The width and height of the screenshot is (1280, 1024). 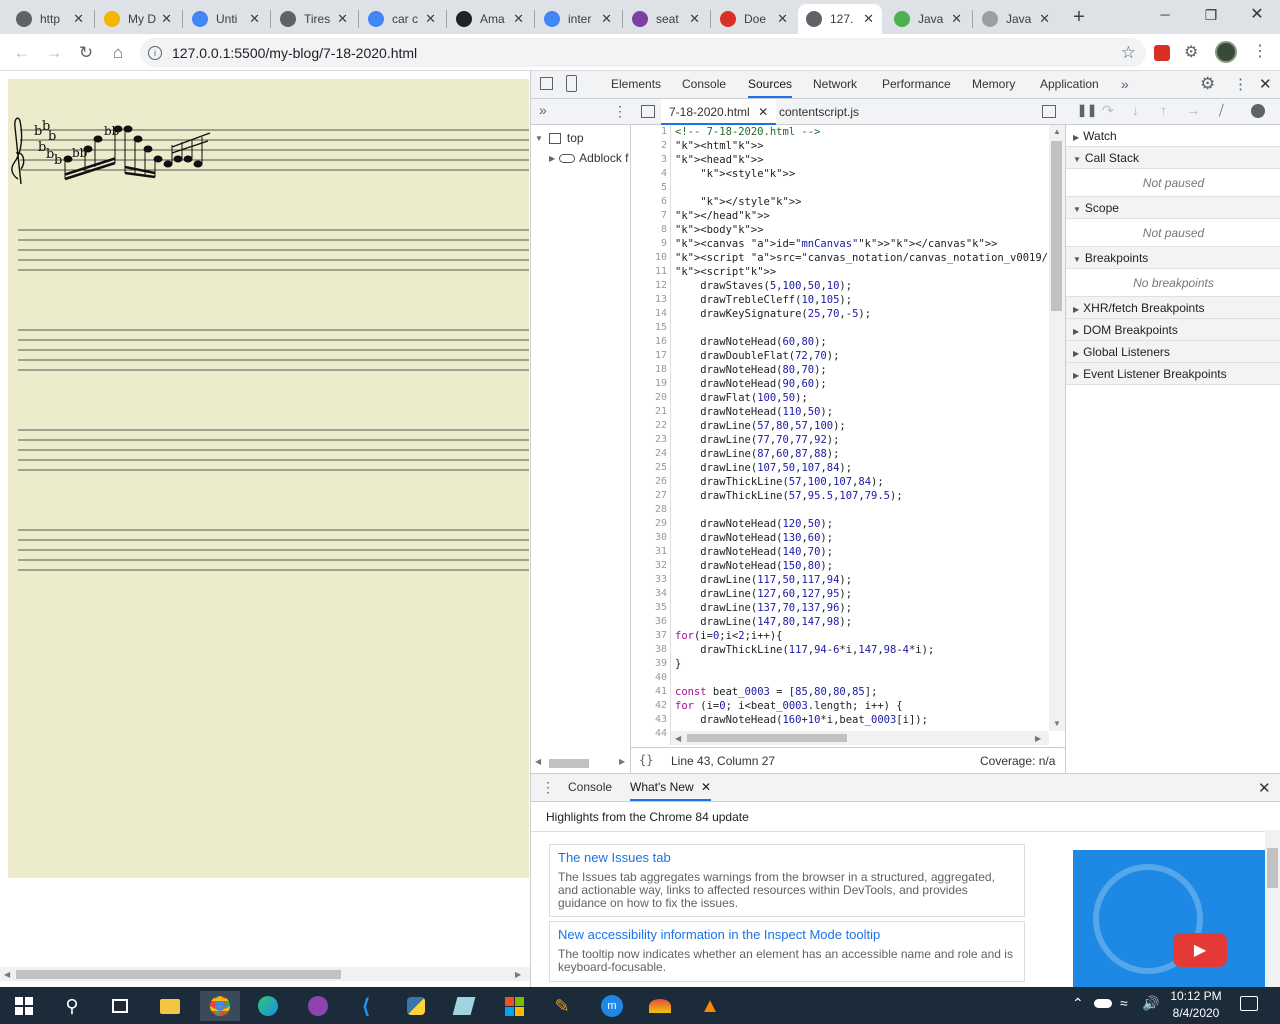 What do you see at coordinates (1108, 110) in the screenshot?
I see `step-over-icon: ↷` at bounding box center [1108, 110].